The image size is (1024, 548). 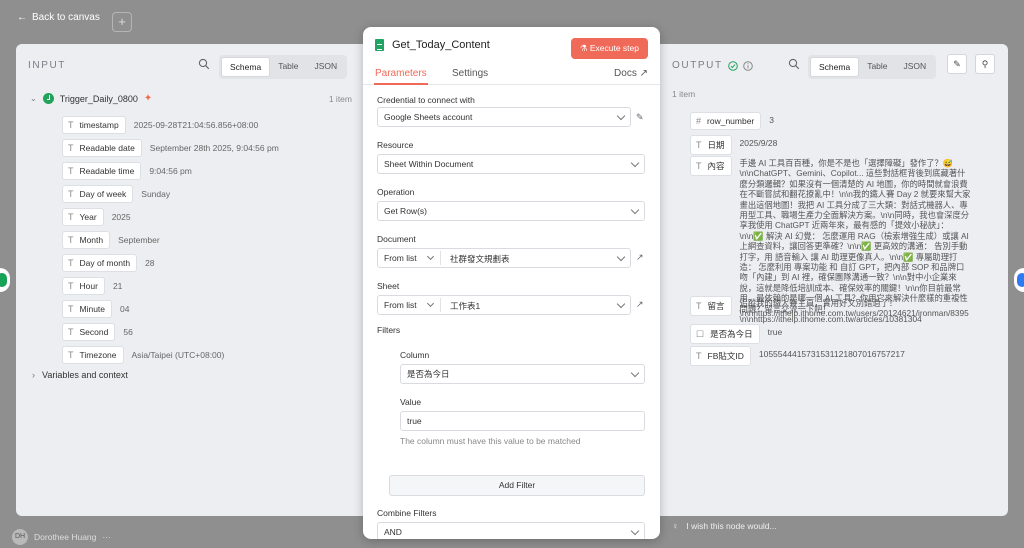 What do you see at coordinates (156, 194) in the screenshot?
I see `field-value: Sunday` at bounding box center [156, 194].